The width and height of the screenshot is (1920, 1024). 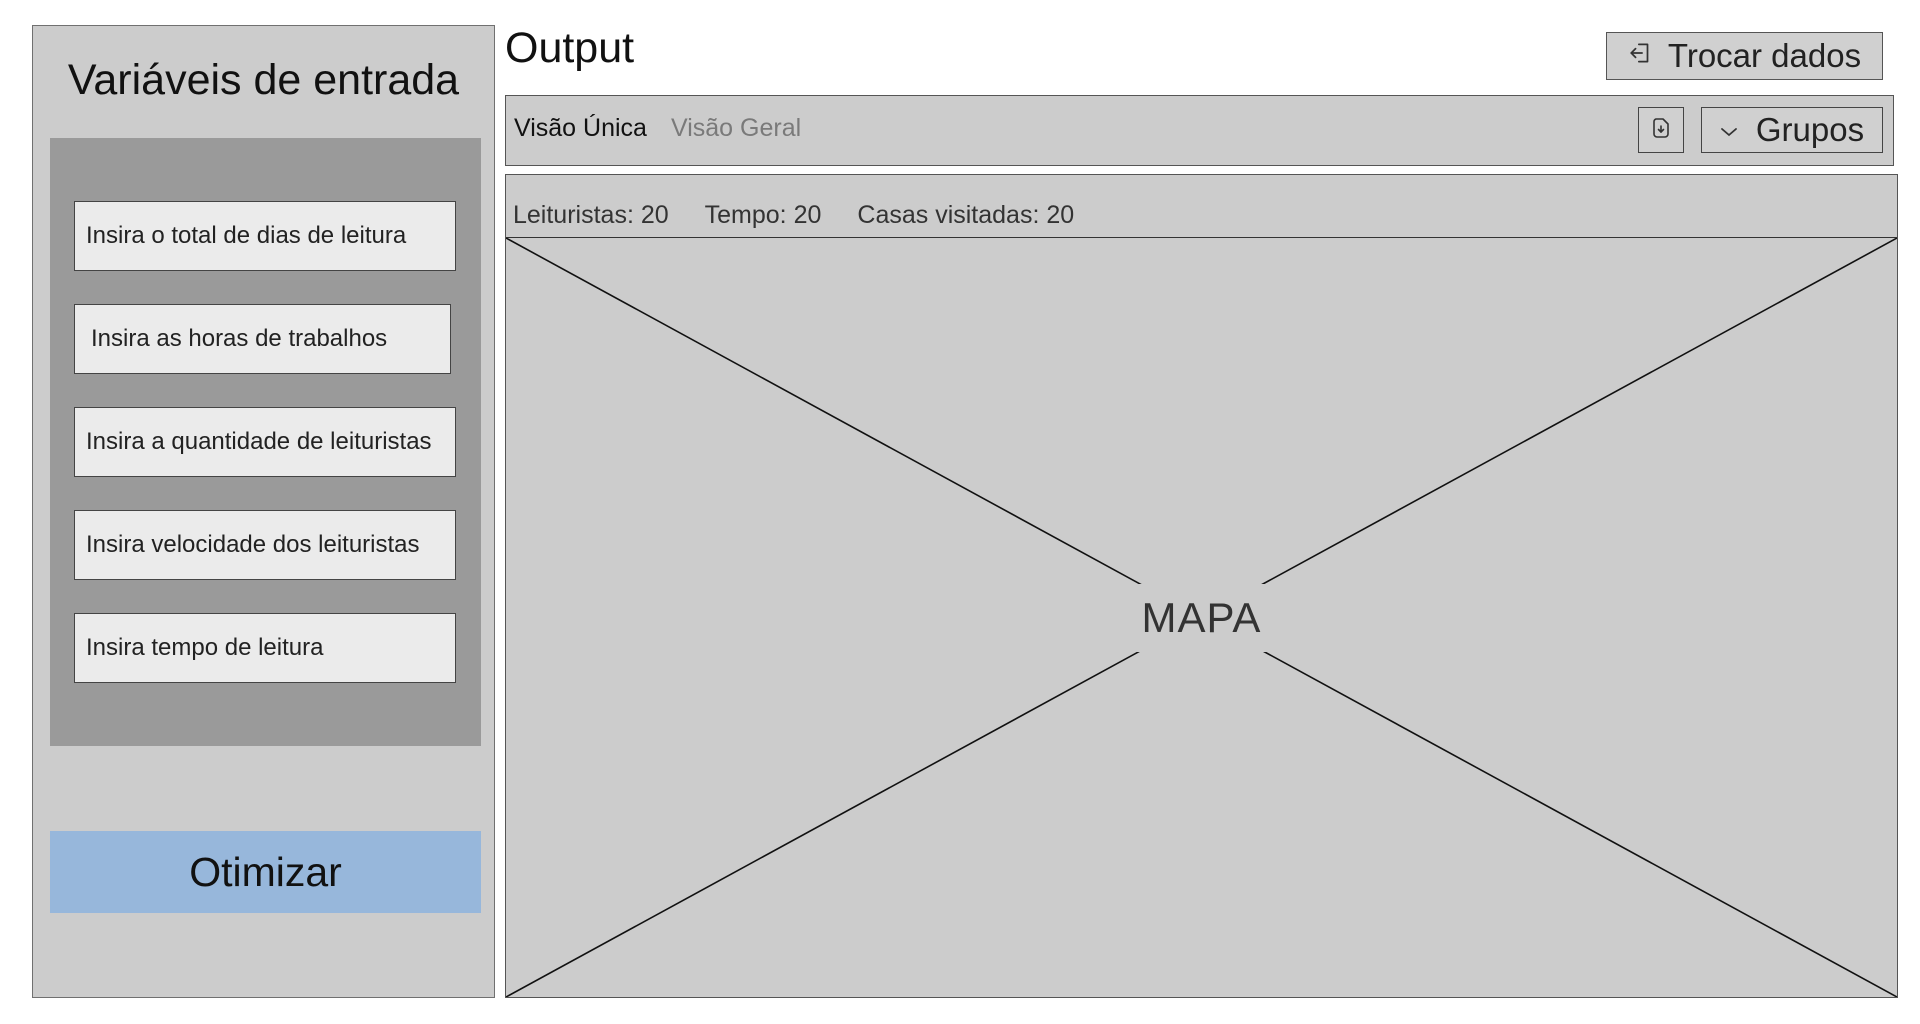 What do you see at coordinates (580, 128) in the screenshot?
I see `tab-single-view: Visão Única` at bounding box center [580, 128].